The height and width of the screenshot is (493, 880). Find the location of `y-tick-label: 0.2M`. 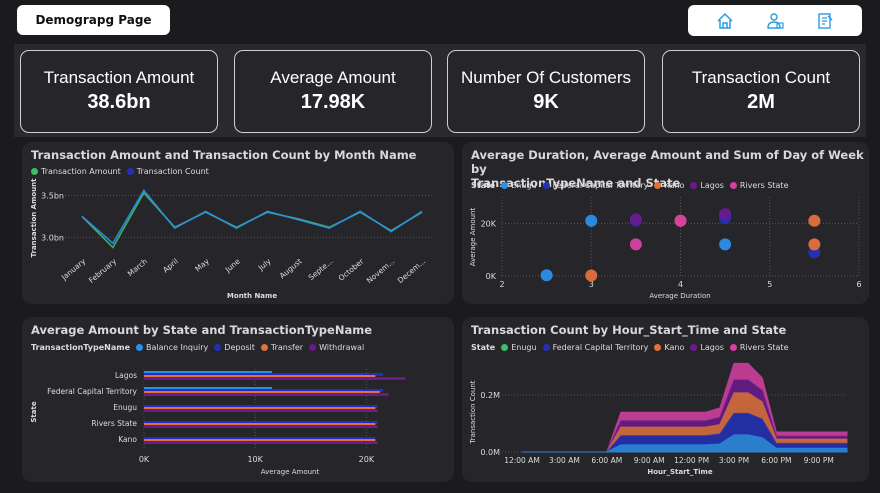

y-tick-label: 0.2M is located at coordinates (490, 395).